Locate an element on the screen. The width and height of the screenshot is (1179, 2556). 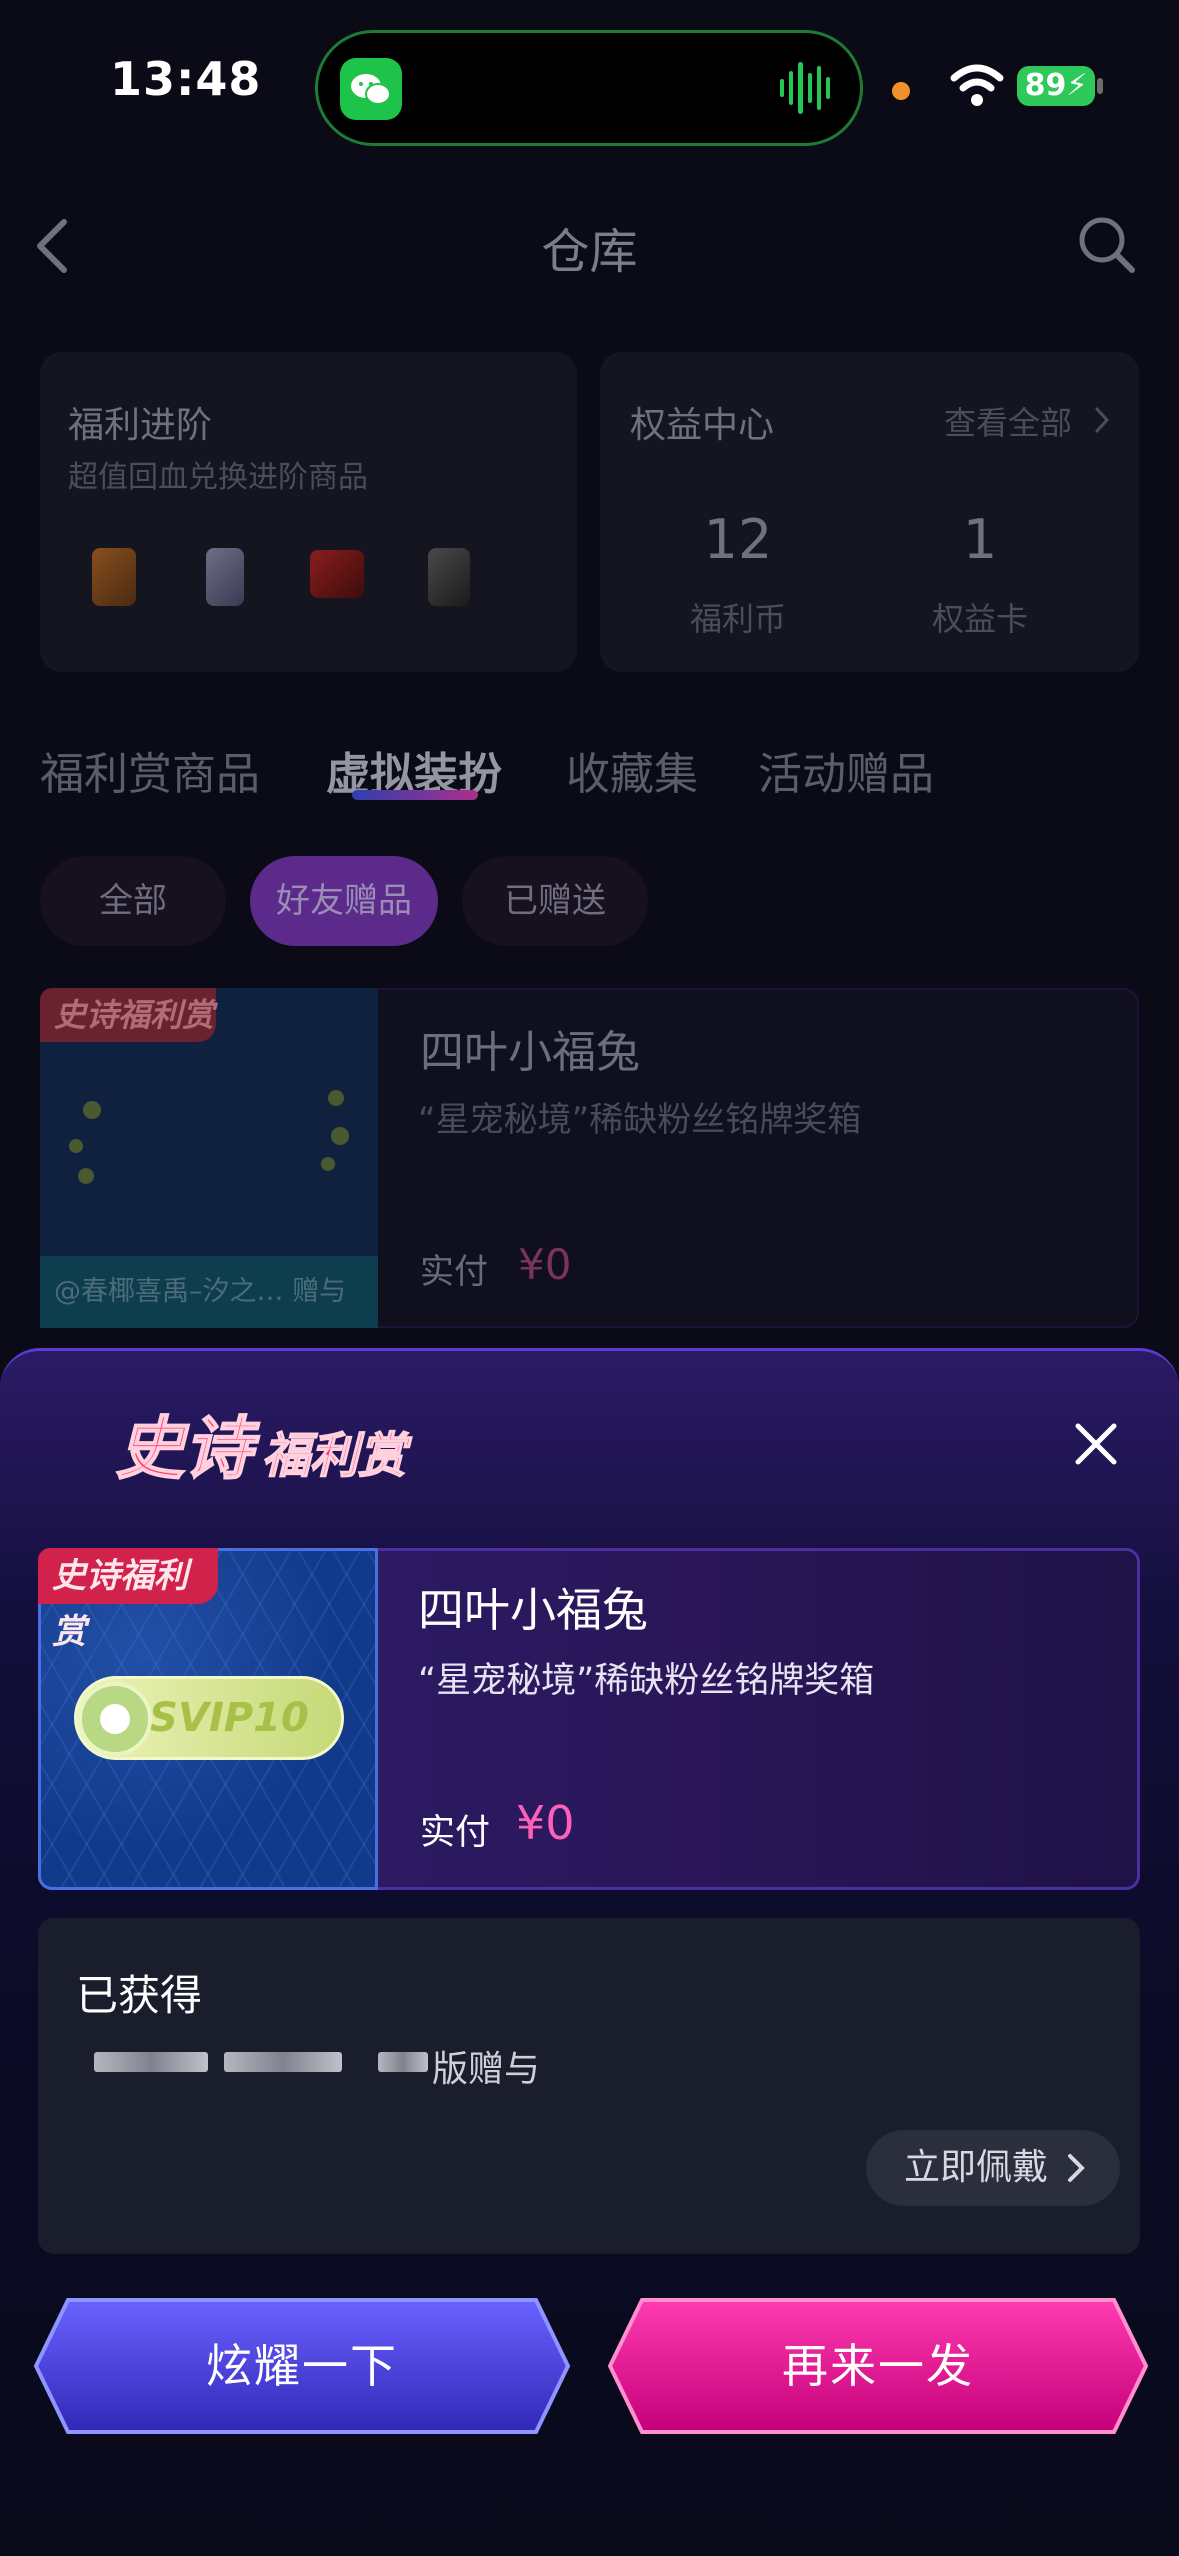
draw-again-button: 再来一发 is located at coordinates (878, 2366).